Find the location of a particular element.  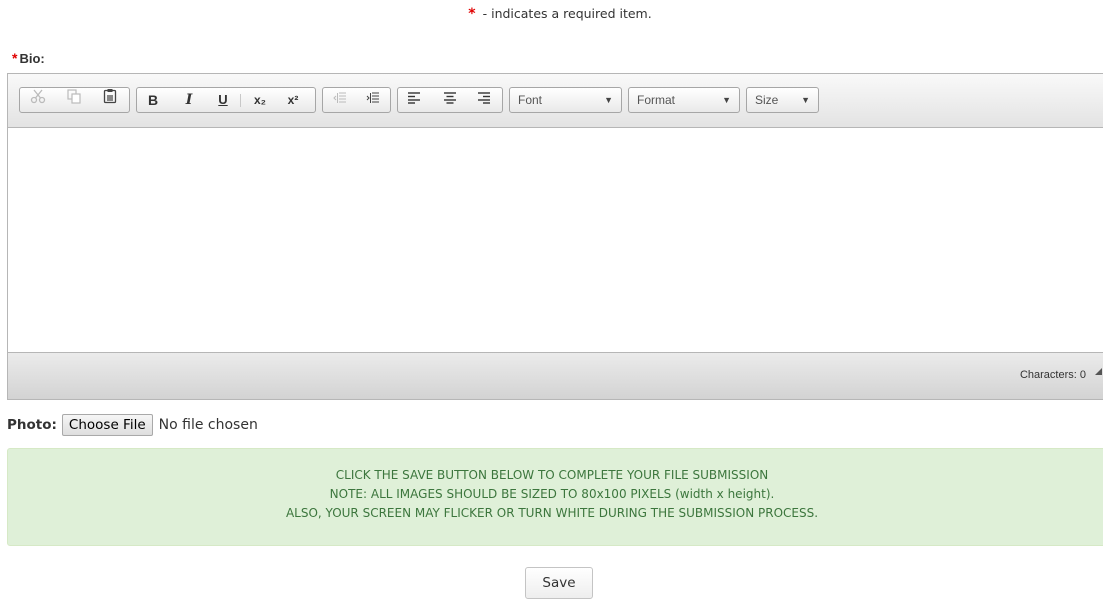

align-left-icon is located at coordinates (414, 100).